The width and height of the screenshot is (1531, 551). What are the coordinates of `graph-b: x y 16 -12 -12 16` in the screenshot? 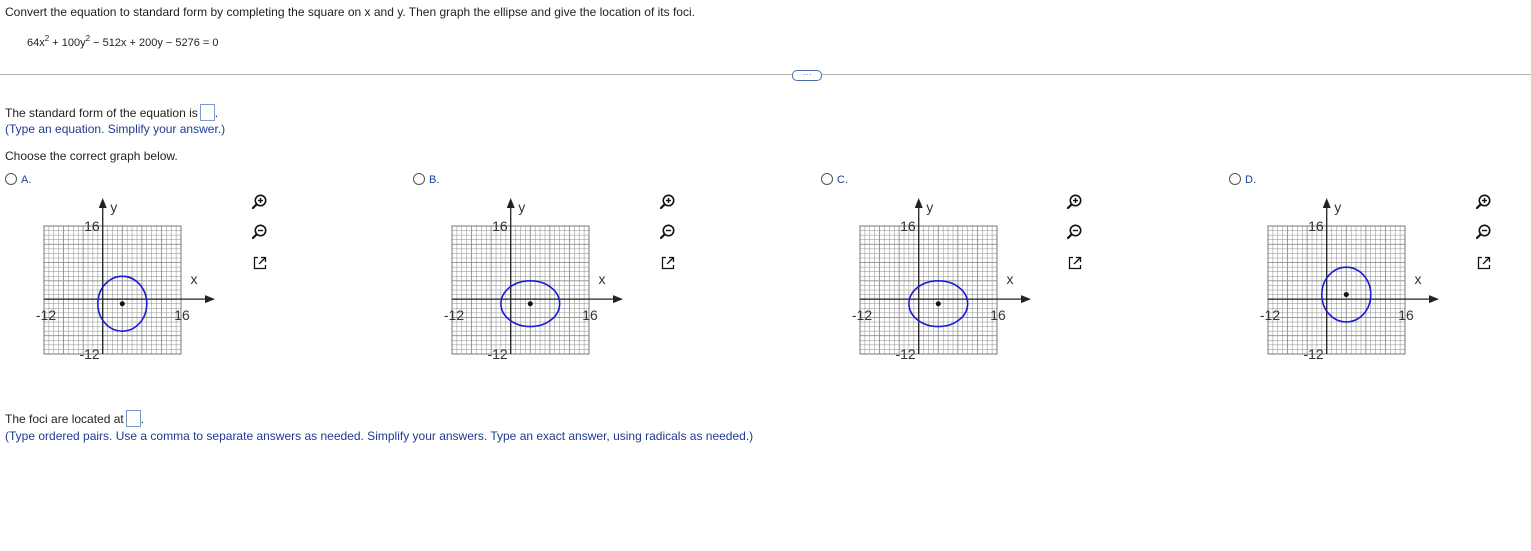 It's located at (533, 280).